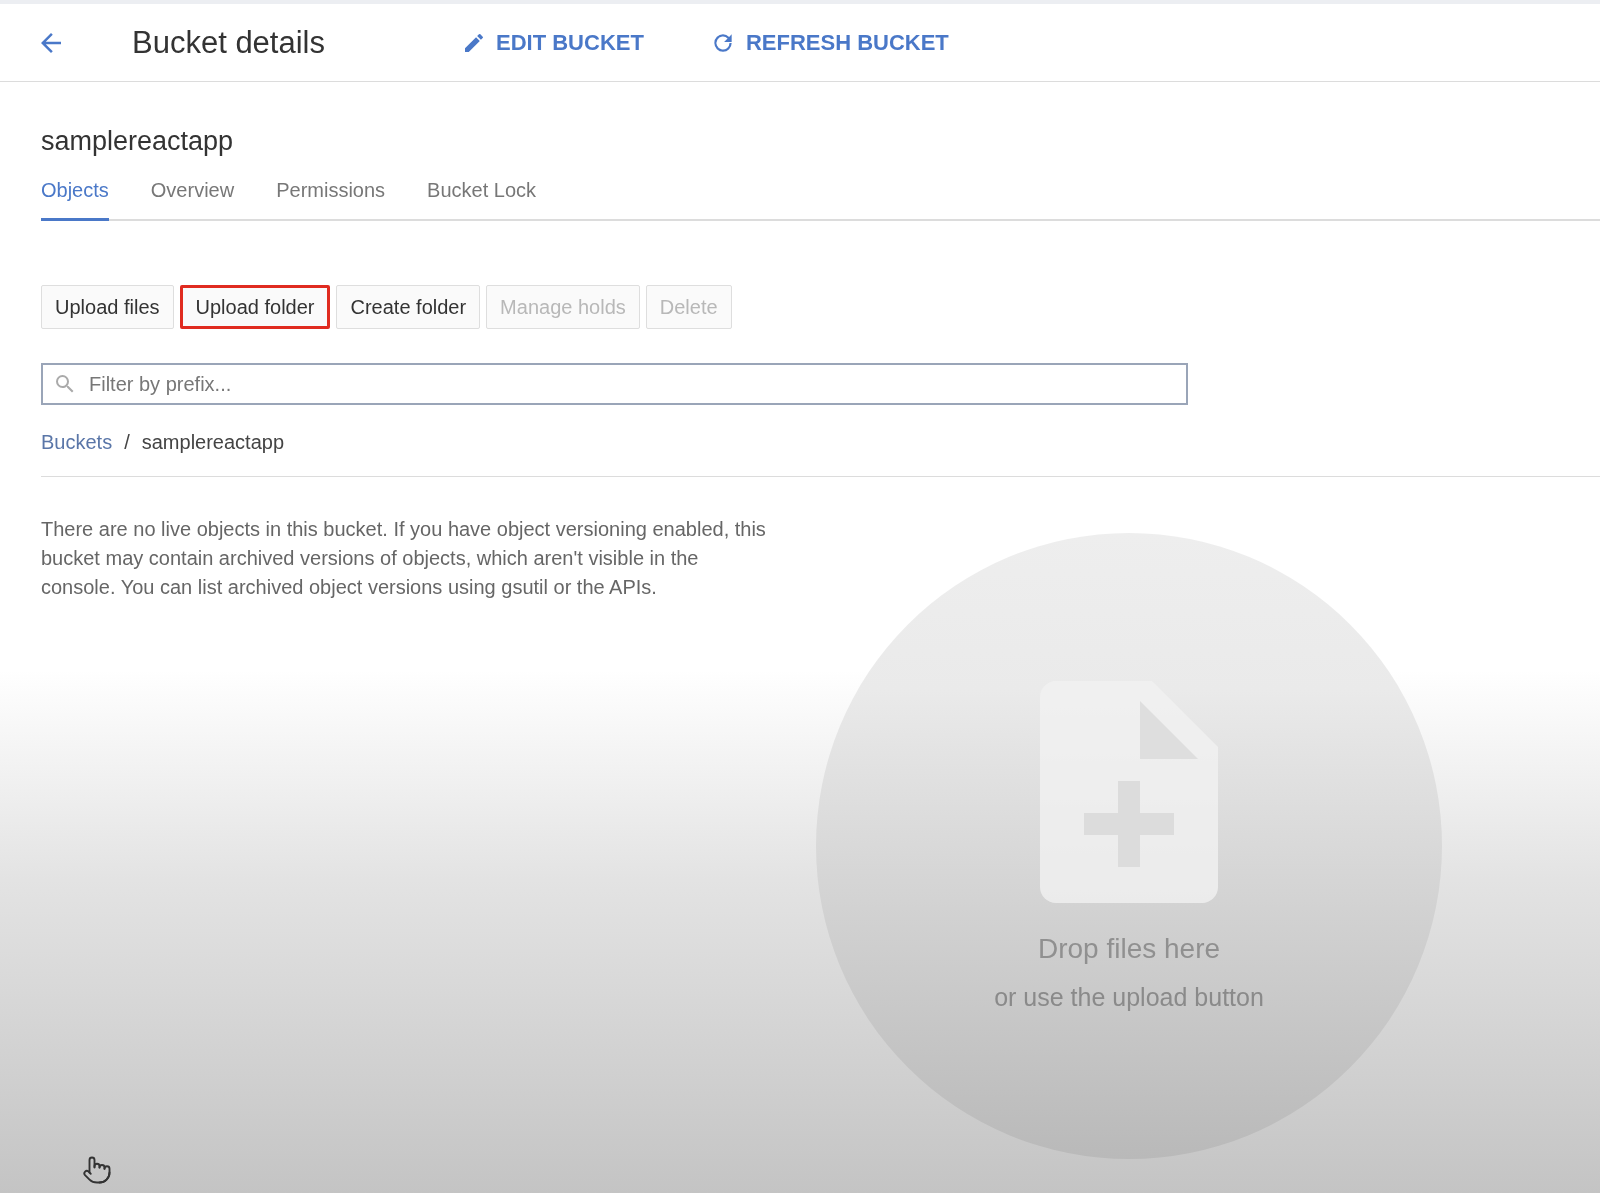 This screenshot has height=1193, width=1600. Describe the element at coordinates (553, 42) in the screenshot. I see `edit-bucket-button: EDIT BUCKET` at that location.